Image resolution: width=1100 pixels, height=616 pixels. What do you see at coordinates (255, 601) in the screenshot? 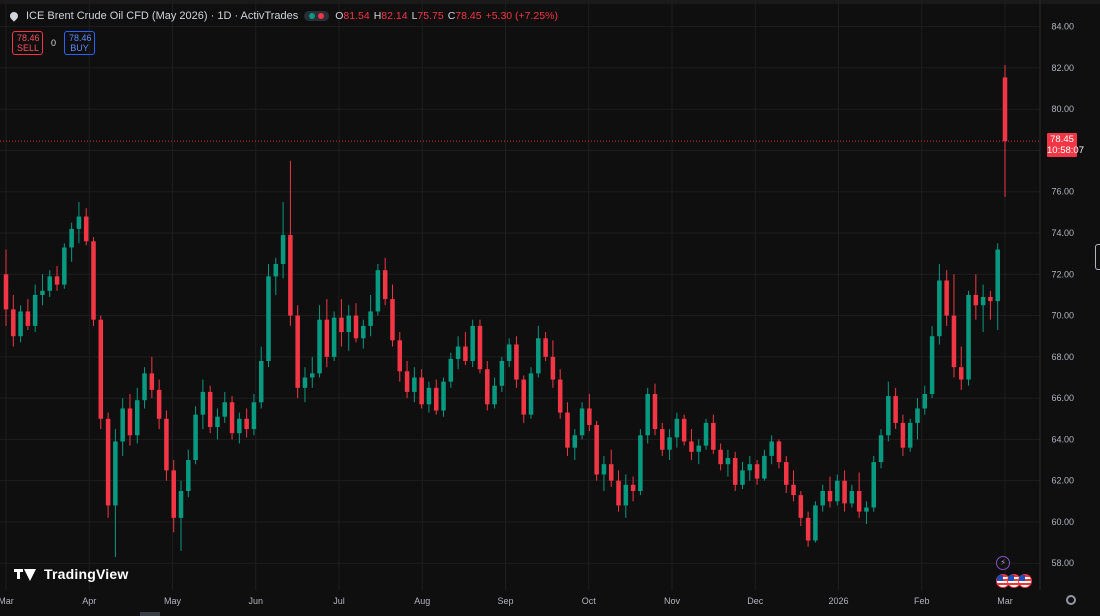
I see `x-tick-label: Jun` at bounding box center [255, 601].